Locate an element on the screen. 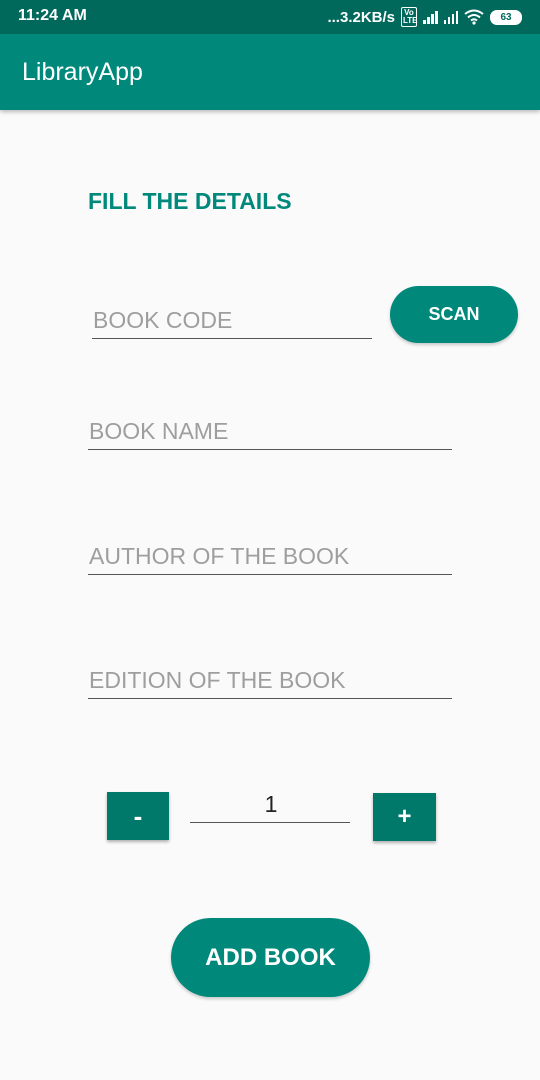  quantity-field is located at coordinates (270, 804).